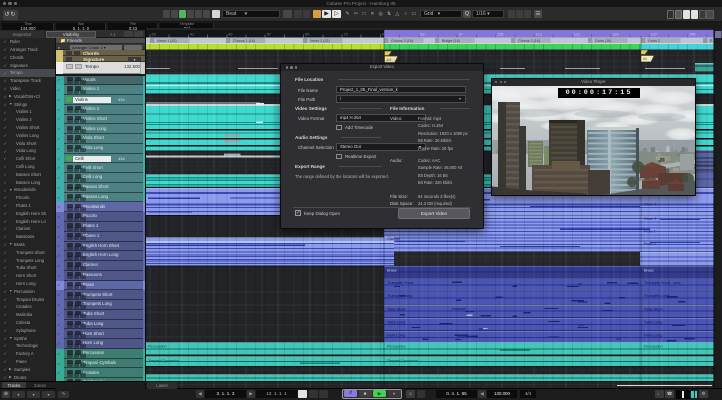 This screenshot has height=400, width=722. I want to click on svg-text: Outro (16), so click(603, 41).